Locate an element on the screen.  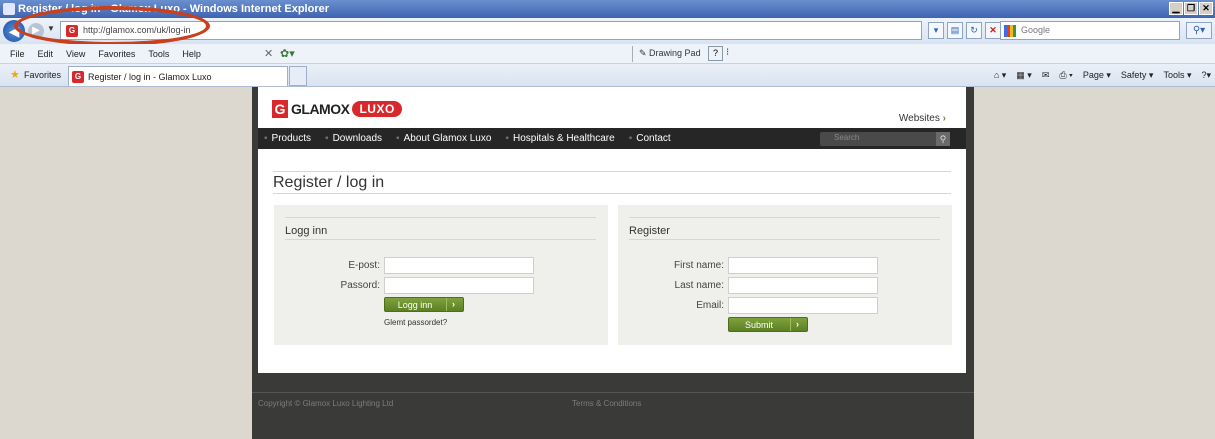
favorites-button: Favorites is located at coordinates (42, 75).